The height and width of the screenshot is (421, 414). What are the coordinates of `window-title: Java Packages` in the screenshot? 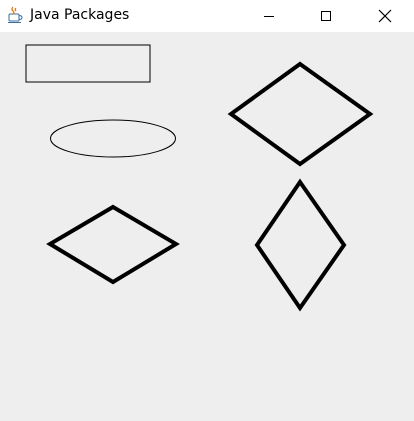 It's located at (80, 15).